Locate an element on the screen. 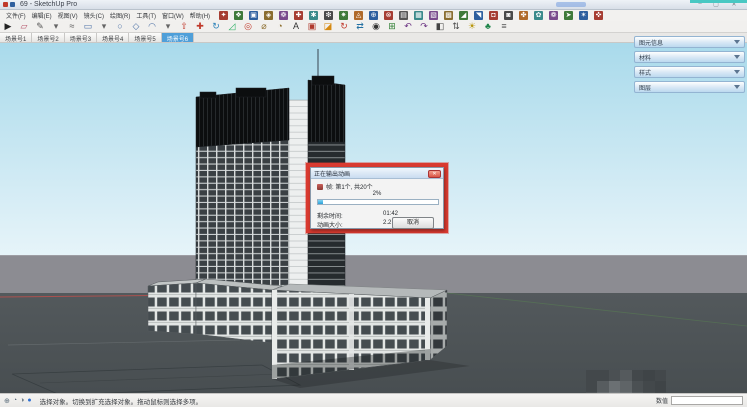  plugin-icon: ✜ is located at coordinates (599, 15).